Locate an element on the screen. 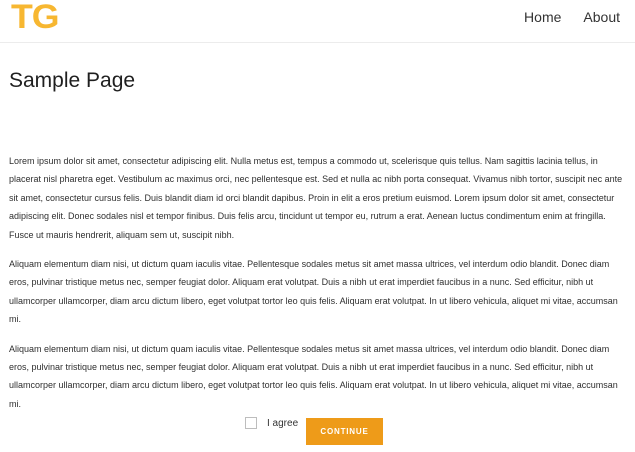 This screenshot has width=635, height=452. agree-checkbox is located at coordinates (251, 423).